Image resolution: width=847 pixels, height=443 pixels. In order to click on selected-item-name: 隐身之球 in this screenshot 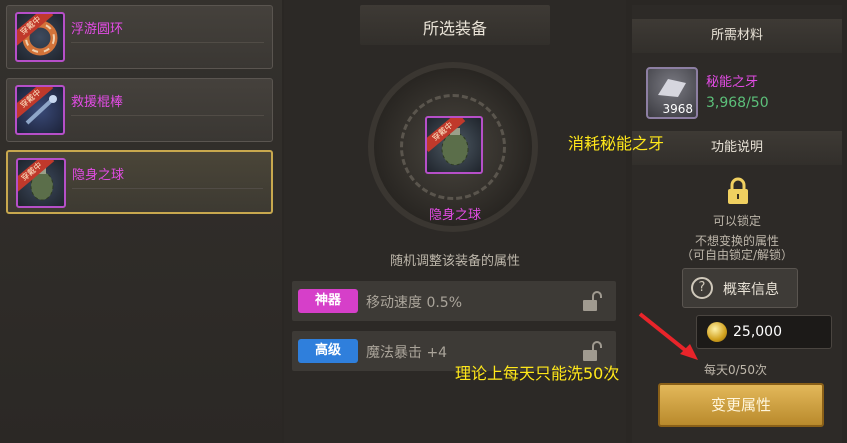, I will do `click(454, 215)`.